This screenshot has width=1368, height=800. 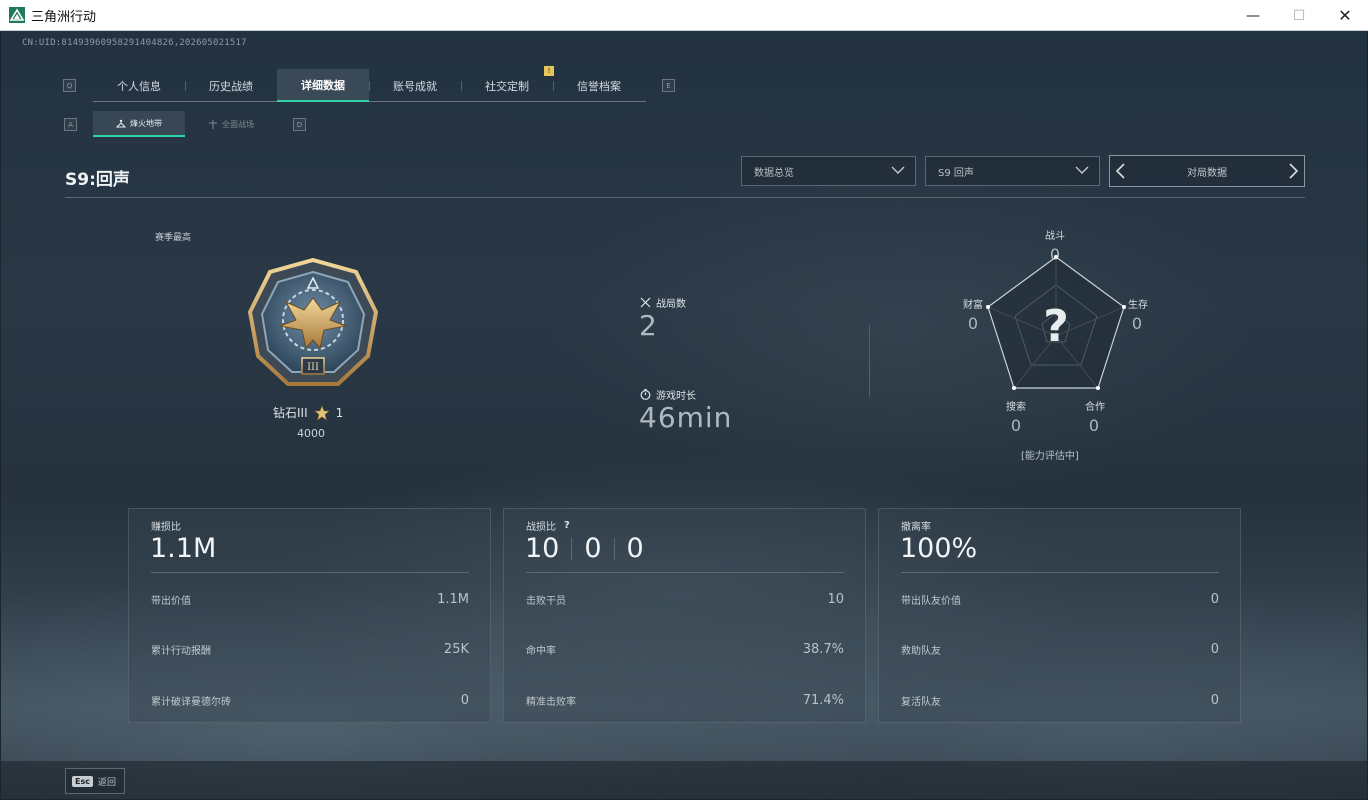 What do you see at coordinates (173, 238) in the screenshot?
I see `season-best-label: 赛季最高` at bounding box center [173, 238].